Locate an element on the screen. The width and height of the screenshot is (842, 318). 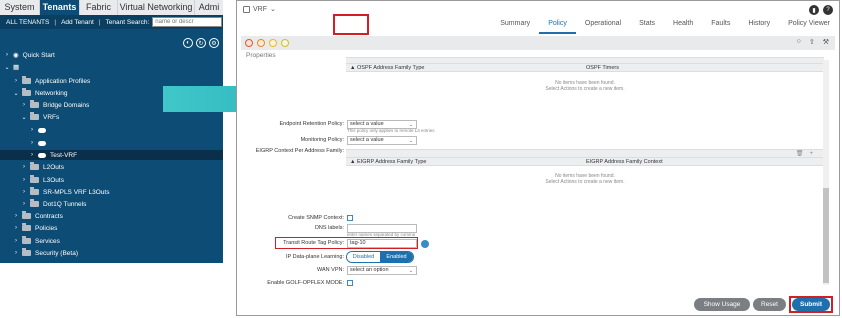
tree-item-l2outs: › L2Outs is located at coordinates (111, 167).